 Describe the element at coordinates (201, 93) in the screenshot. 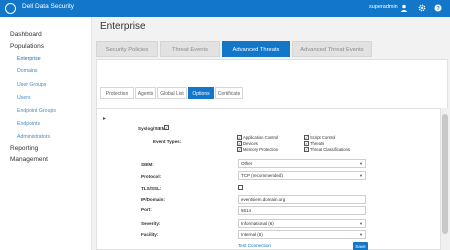

I see `subtab-options: Options` at that location.